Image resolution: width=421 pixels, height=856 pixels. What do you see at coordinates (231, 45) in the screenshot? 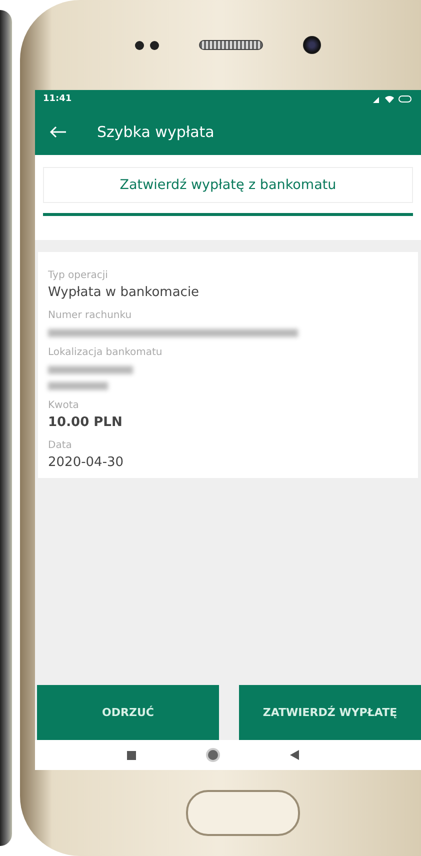
I see `speaker-icon` at bounding box center [231, 45].